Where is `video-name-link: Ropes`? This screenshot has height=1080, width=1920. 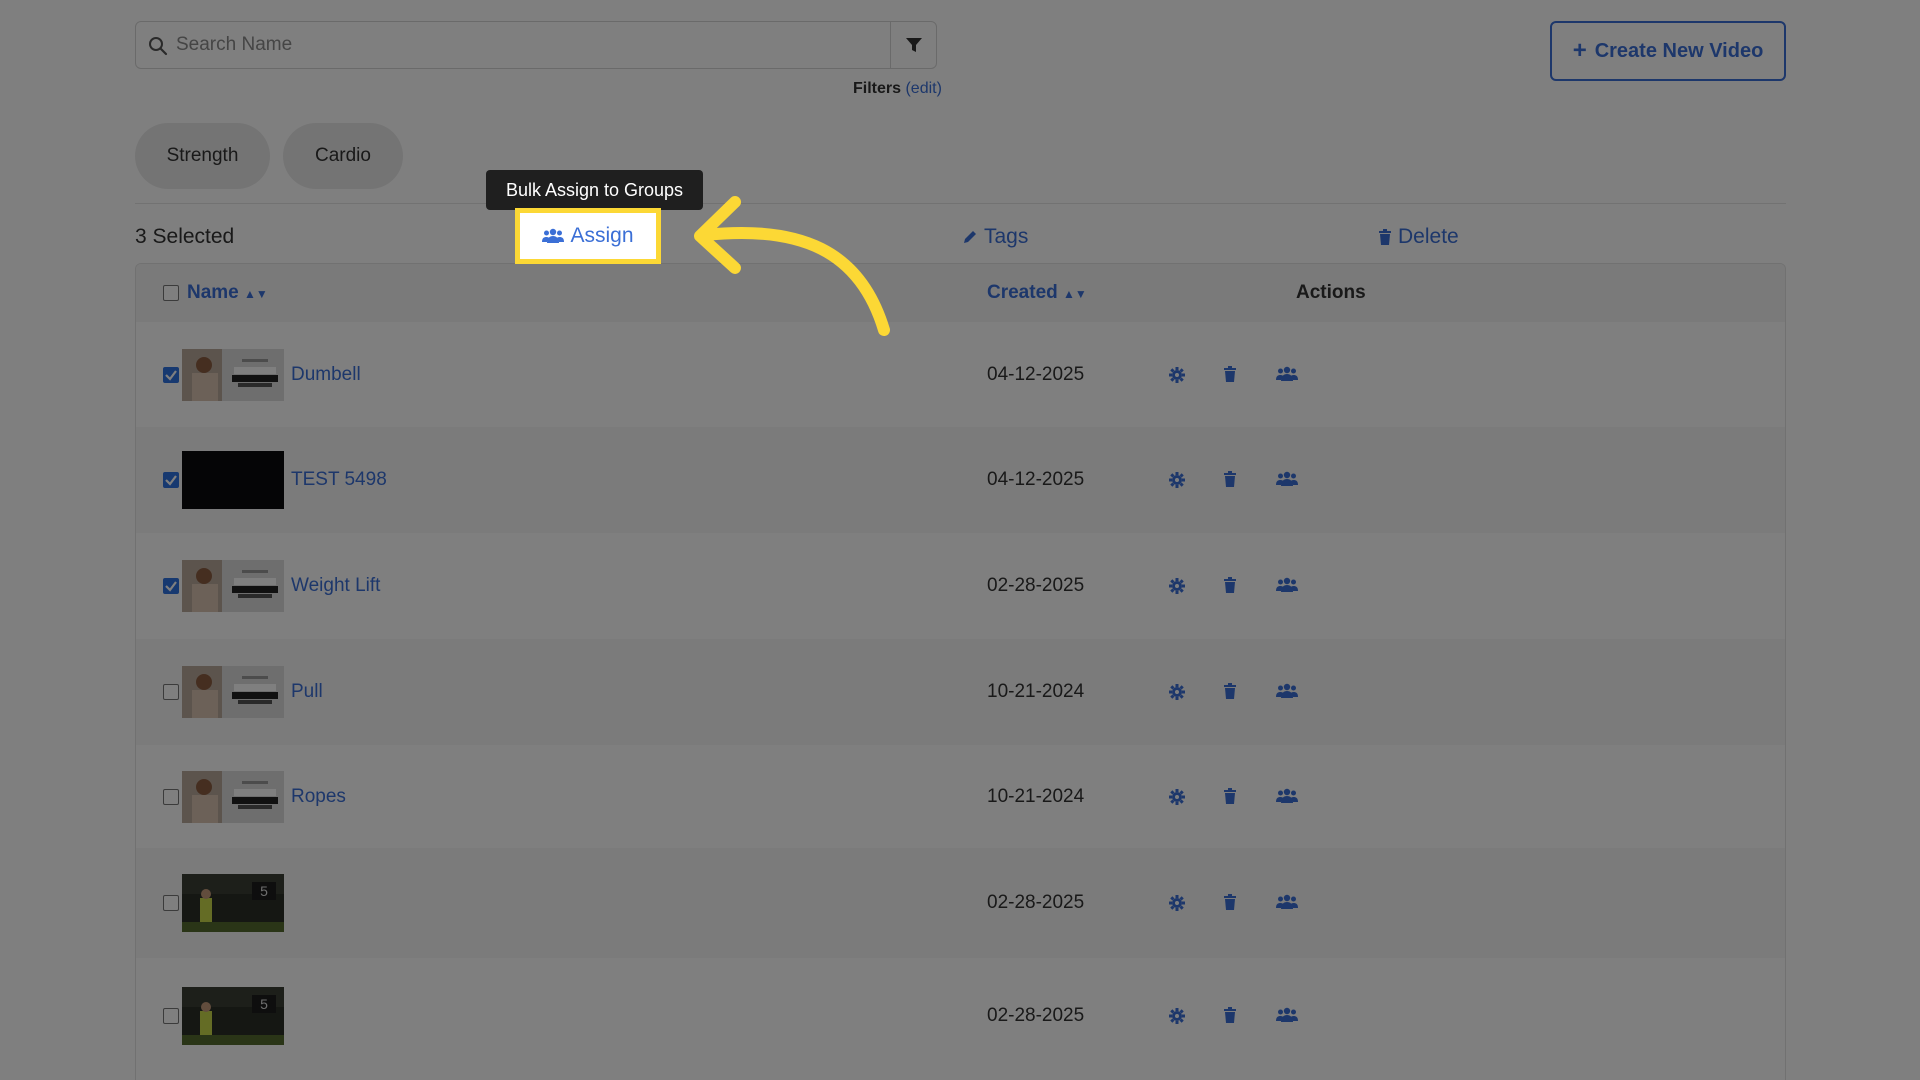
video-name-link: Ropes is located at coordinates (318, 797).